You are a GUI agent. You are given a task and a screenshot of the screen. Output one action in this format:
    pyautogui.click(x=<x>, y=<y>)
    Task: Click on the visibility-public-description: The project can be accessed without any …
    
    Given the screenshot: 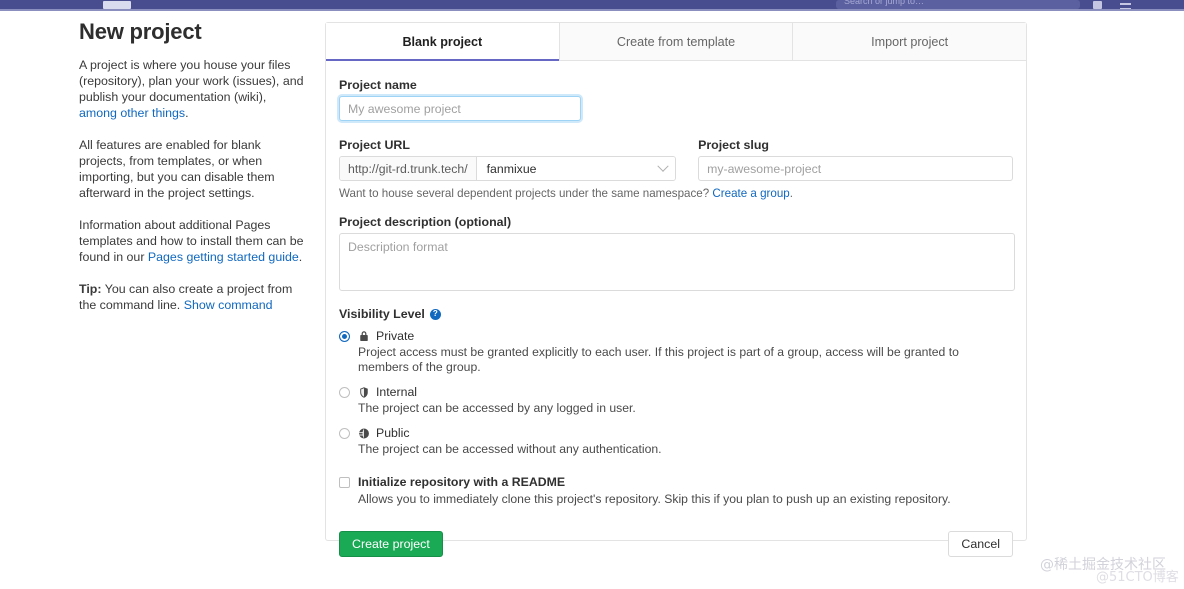 What is the action you would take?
    pyautogui.click(x=510, y=449)
    